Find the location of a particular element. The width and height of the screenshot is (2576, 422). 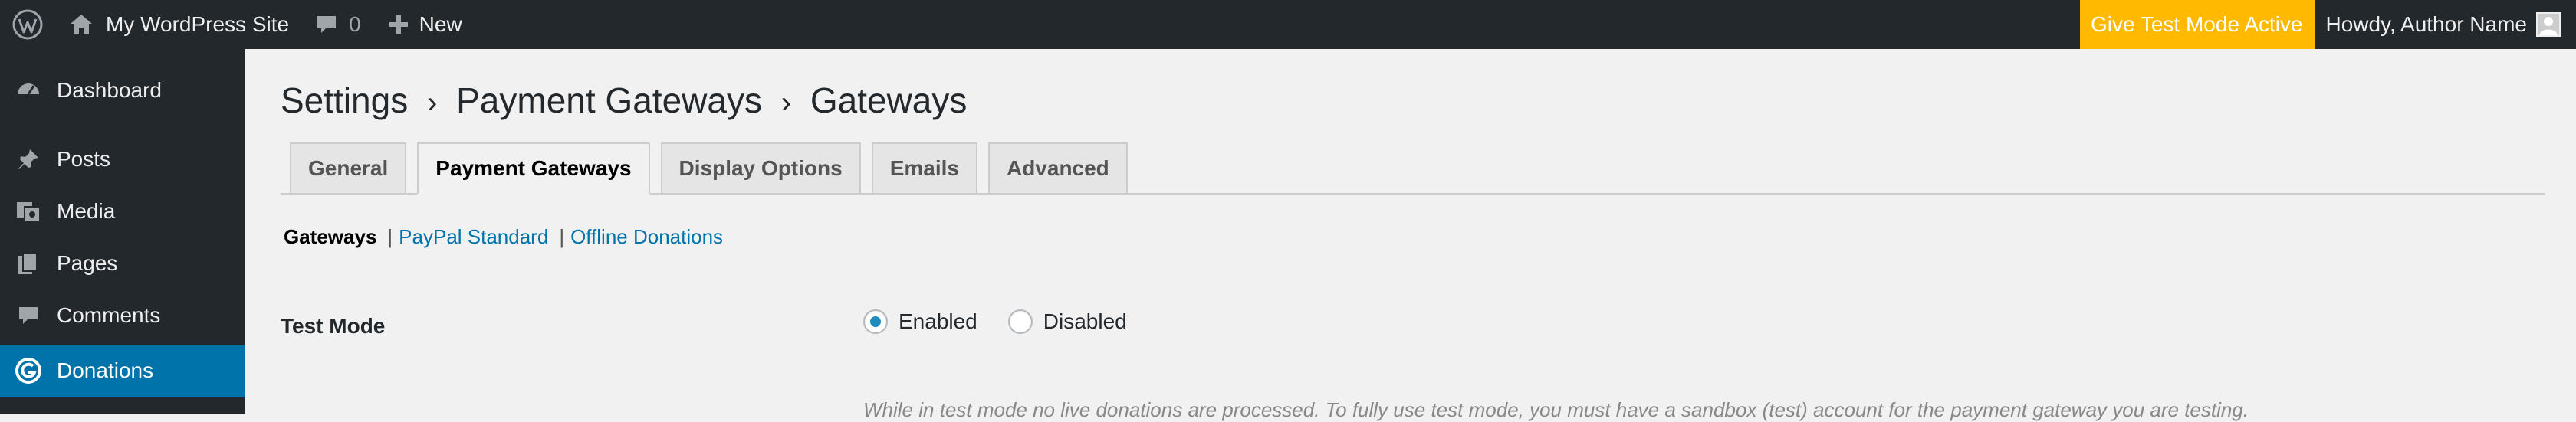

test-mode-disabled-label: Disabled is located at coordinates (1085, 322).